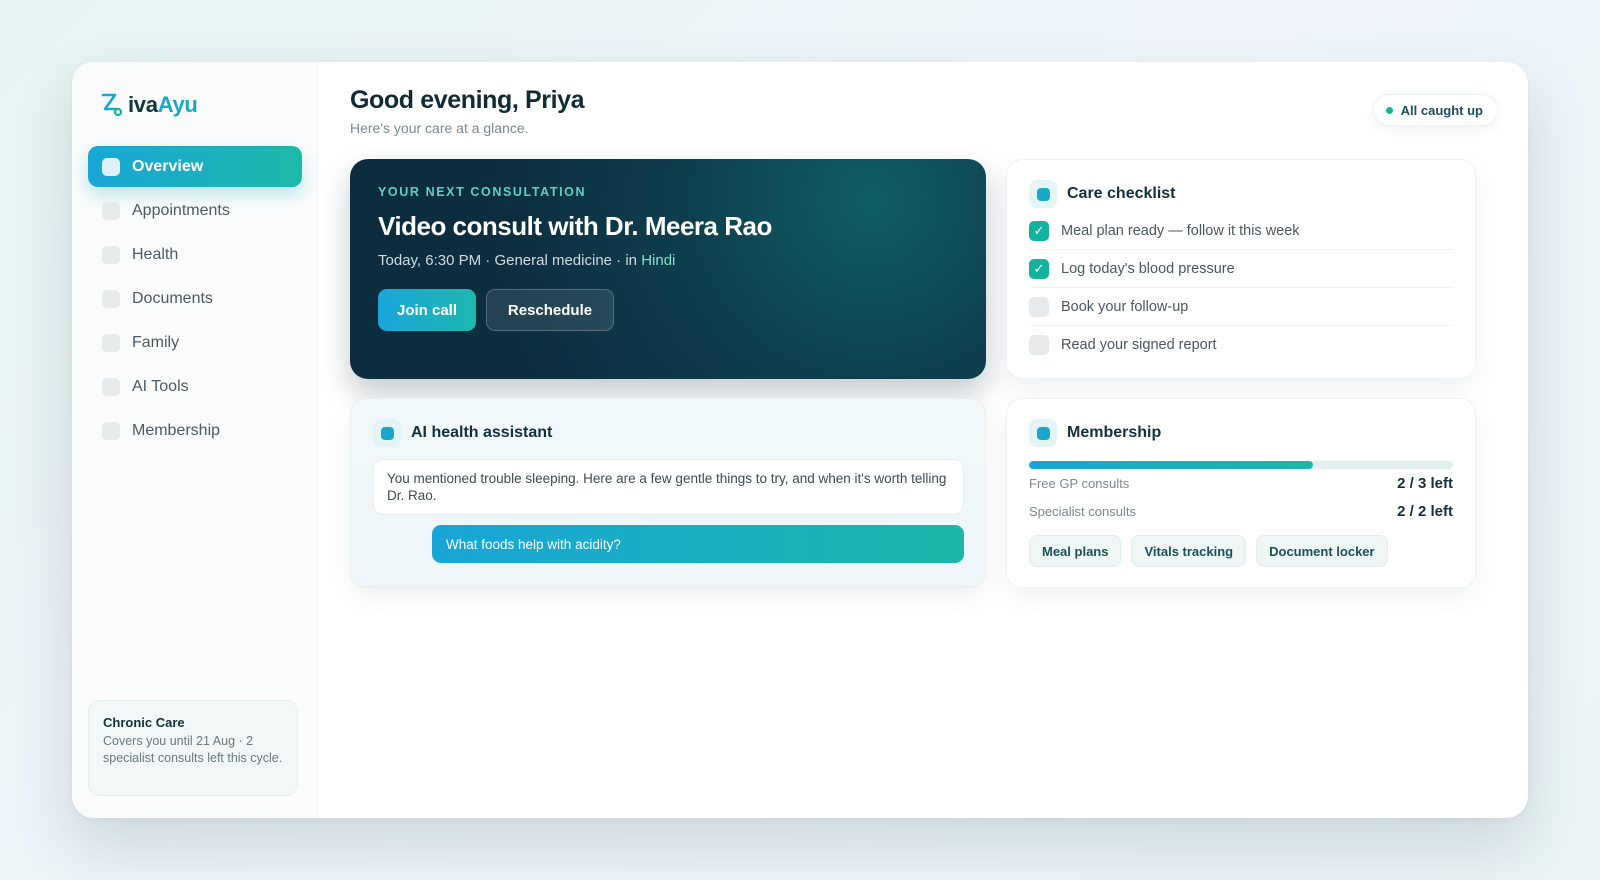  Describe the element at coordinates (668, 310) in the screenshot. I see `consult-actions: Join call Reschedule` at that location.